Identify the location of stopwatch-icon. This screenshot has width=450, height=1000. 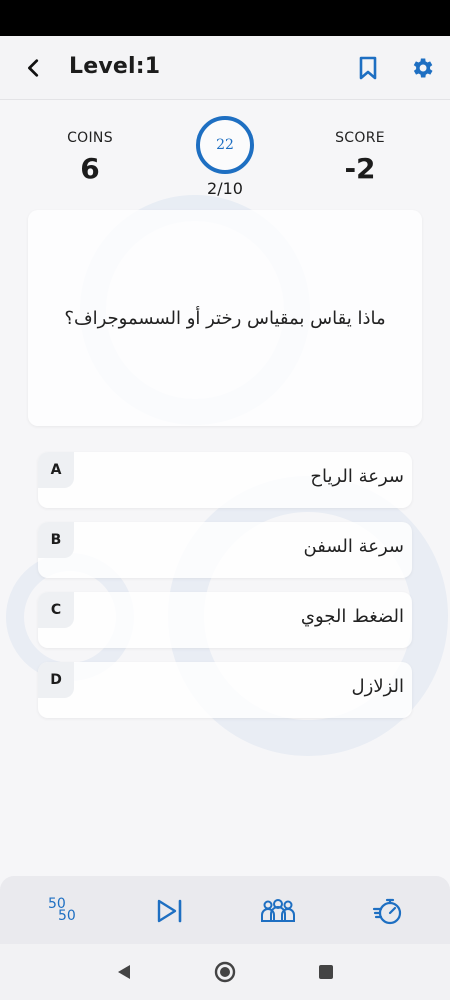
(387, 911).